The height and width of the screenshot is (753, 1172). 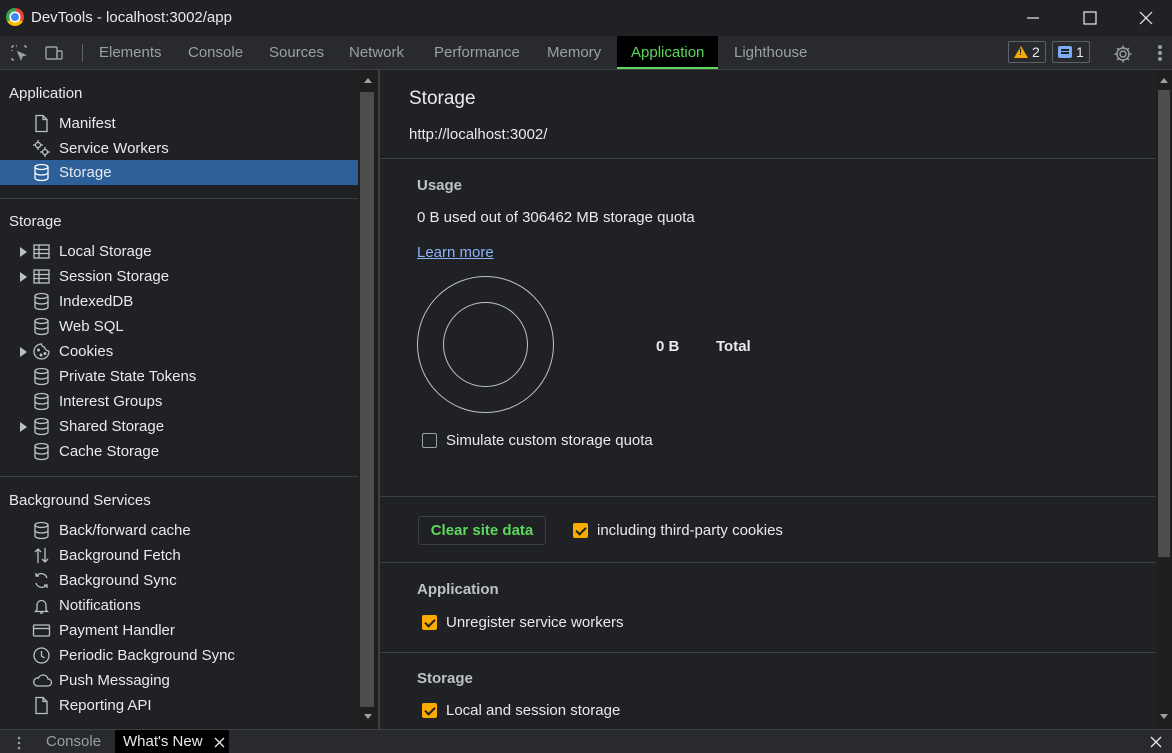 What do you see at coordinates (42, 680) in the screenshot?
I see `cloud-icon` at bounding box center [42, 680].